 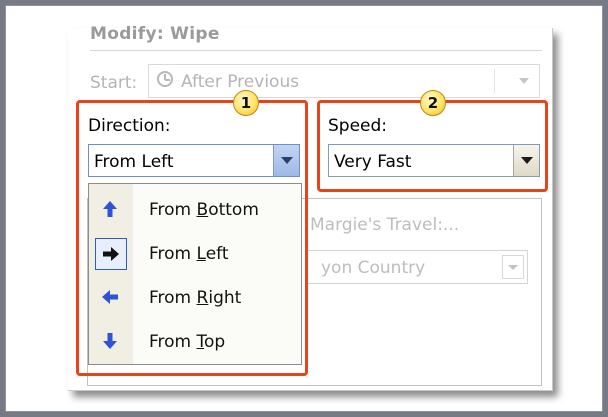 I want to click on callout-badge-1: 1, so click(x=246, y=103).